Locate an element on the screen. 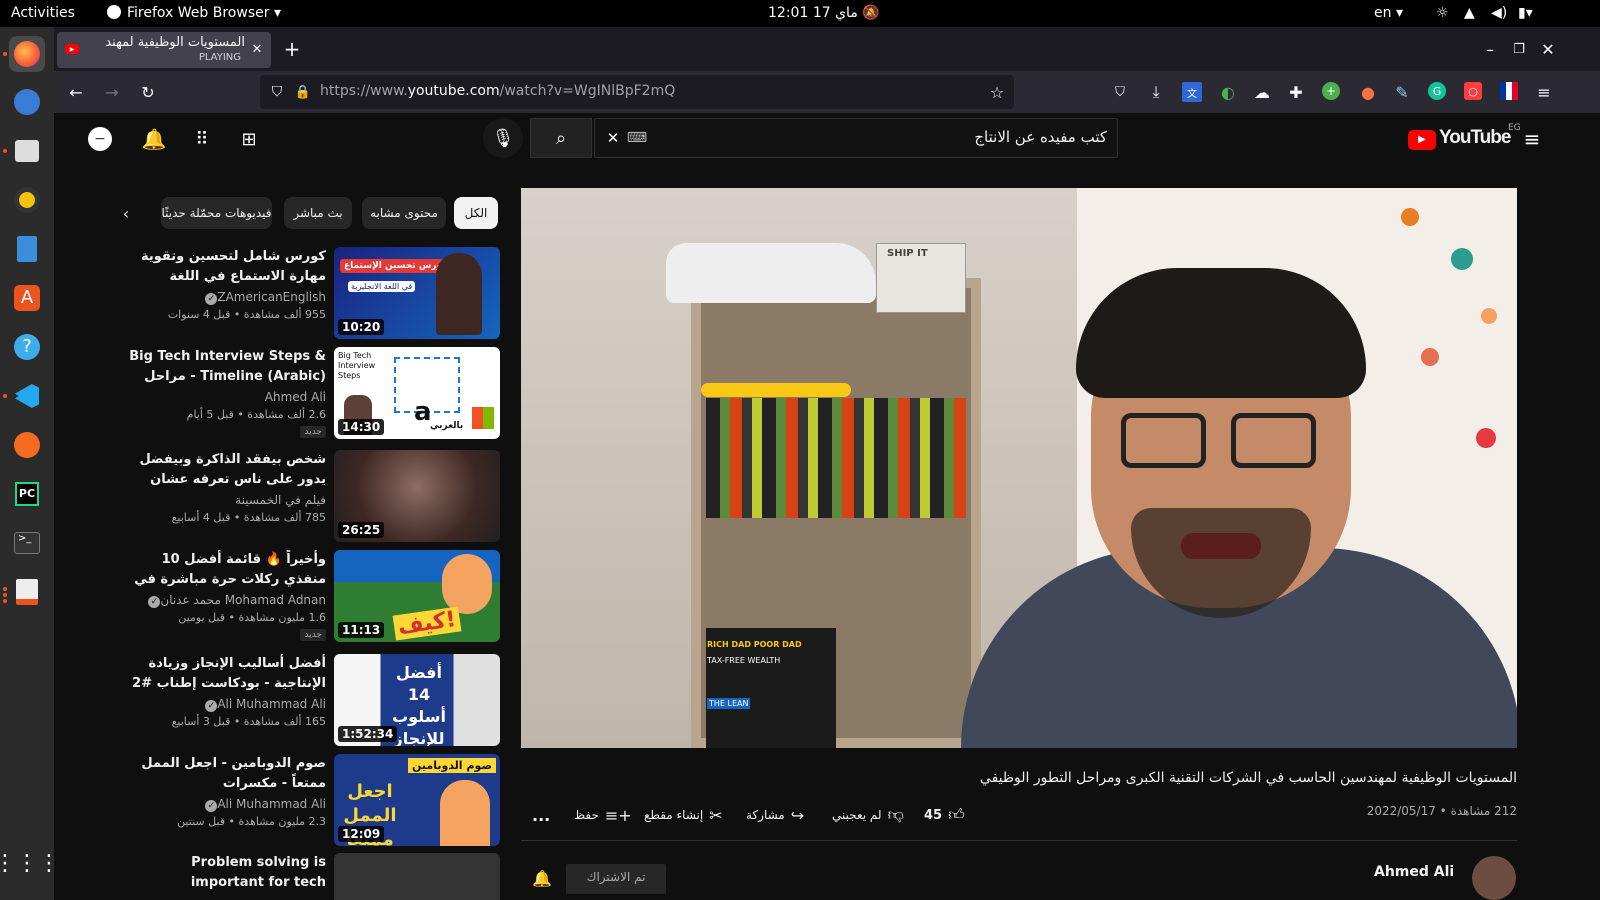 Image resolution: width=1600 pixels, height=900 pixels. extension-record-icon: ○ is located at coordinates (1473, 91).